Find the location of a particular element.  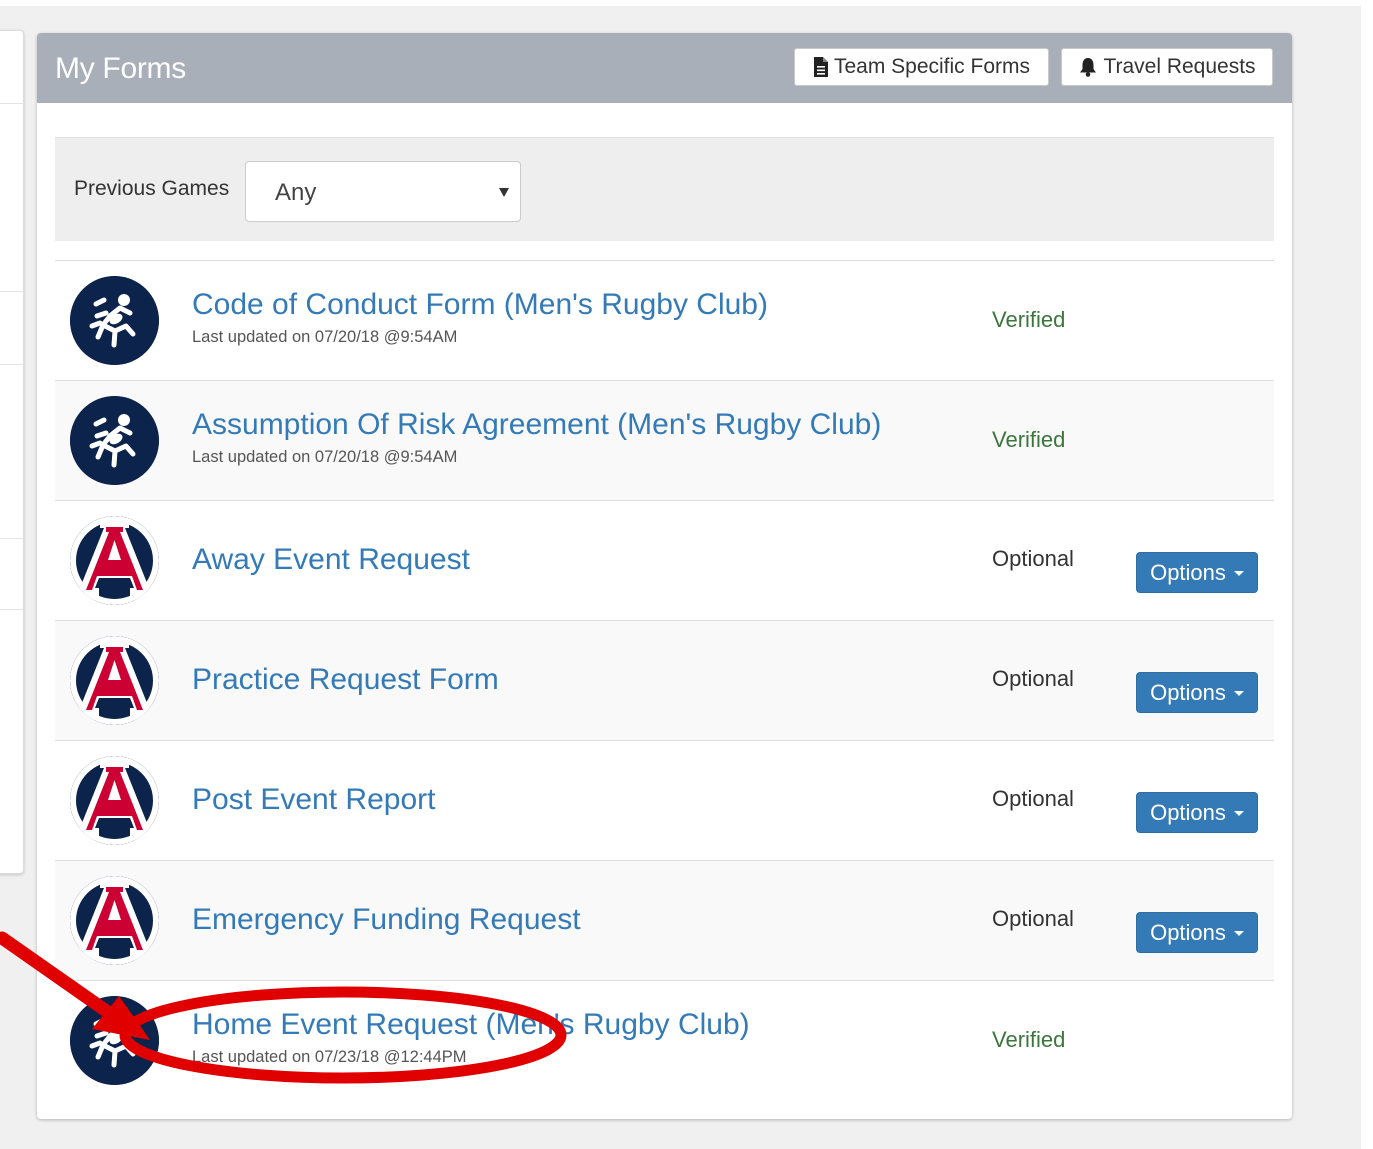

team-specific-forms-label: Team Specific Forms is located at coordinates (932, 66).